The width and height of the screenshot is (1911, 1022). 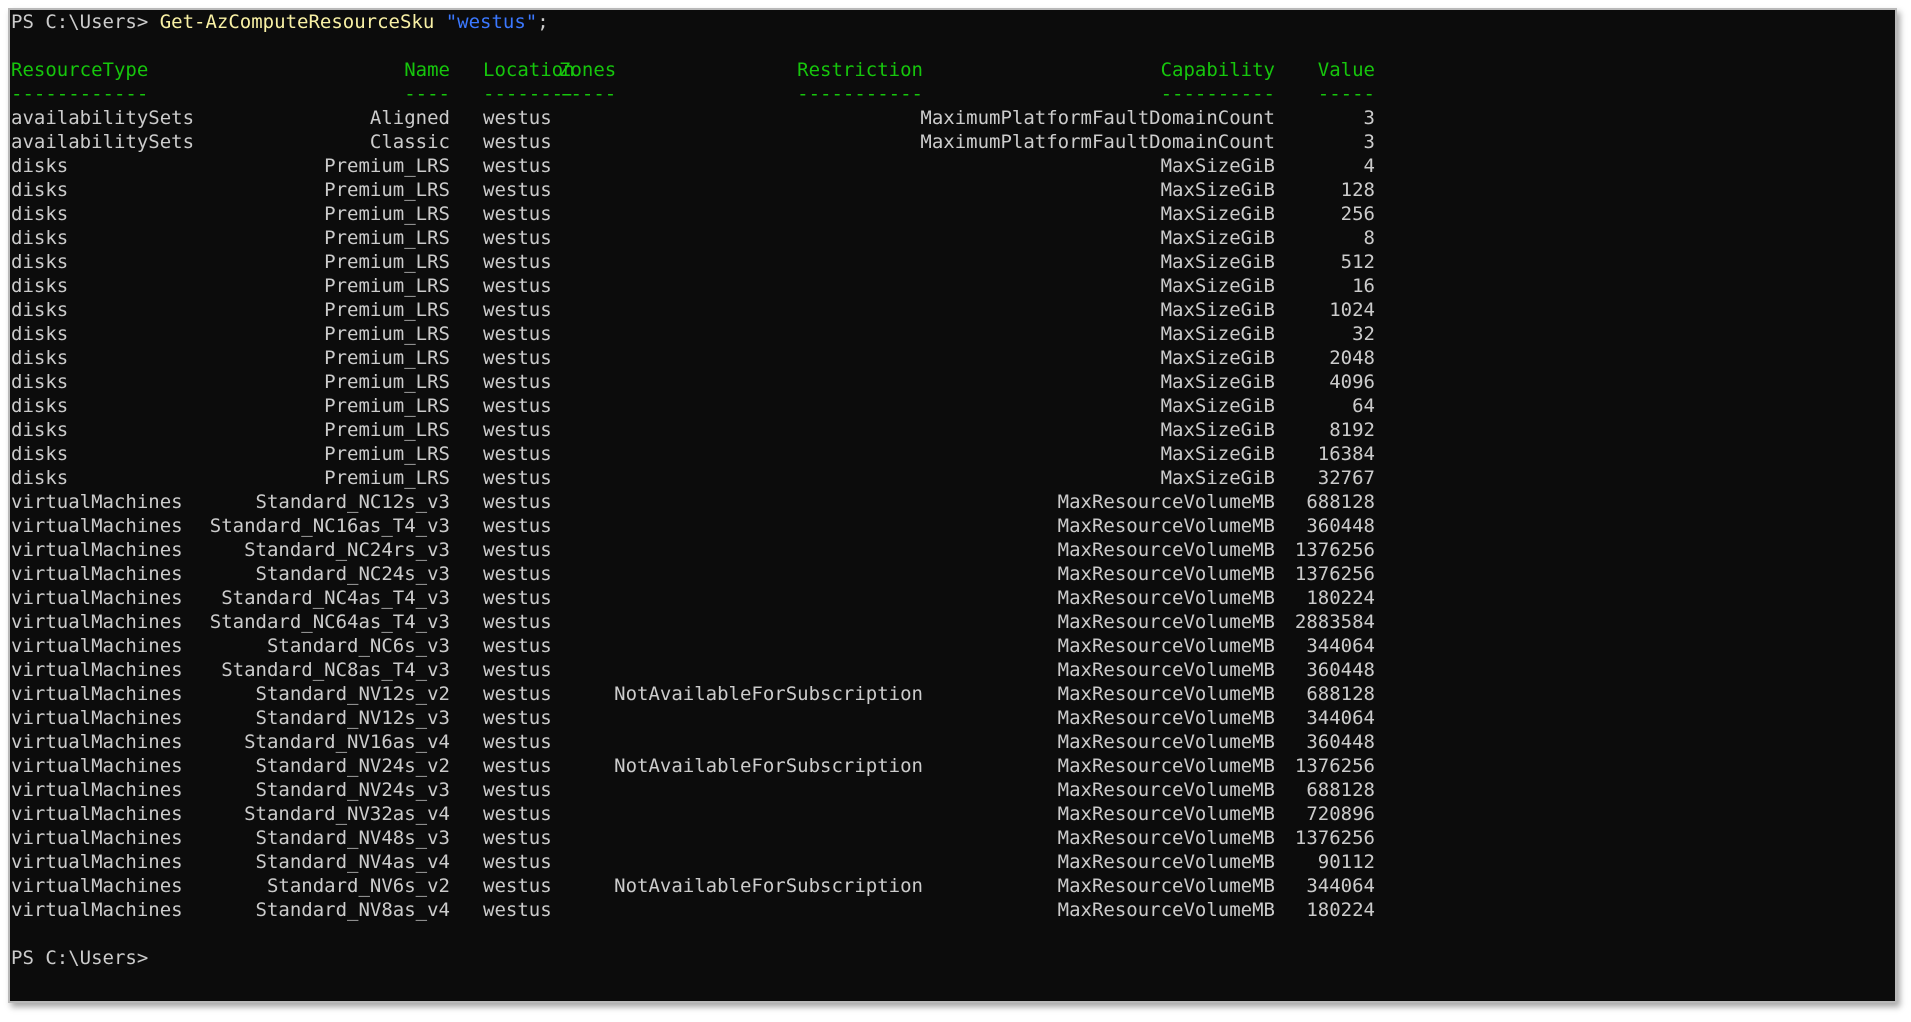 What do you see at coordinates (1340, 718) in the screenshot?
I see `cell-value: 344064` at bounding box center [1340, 718].